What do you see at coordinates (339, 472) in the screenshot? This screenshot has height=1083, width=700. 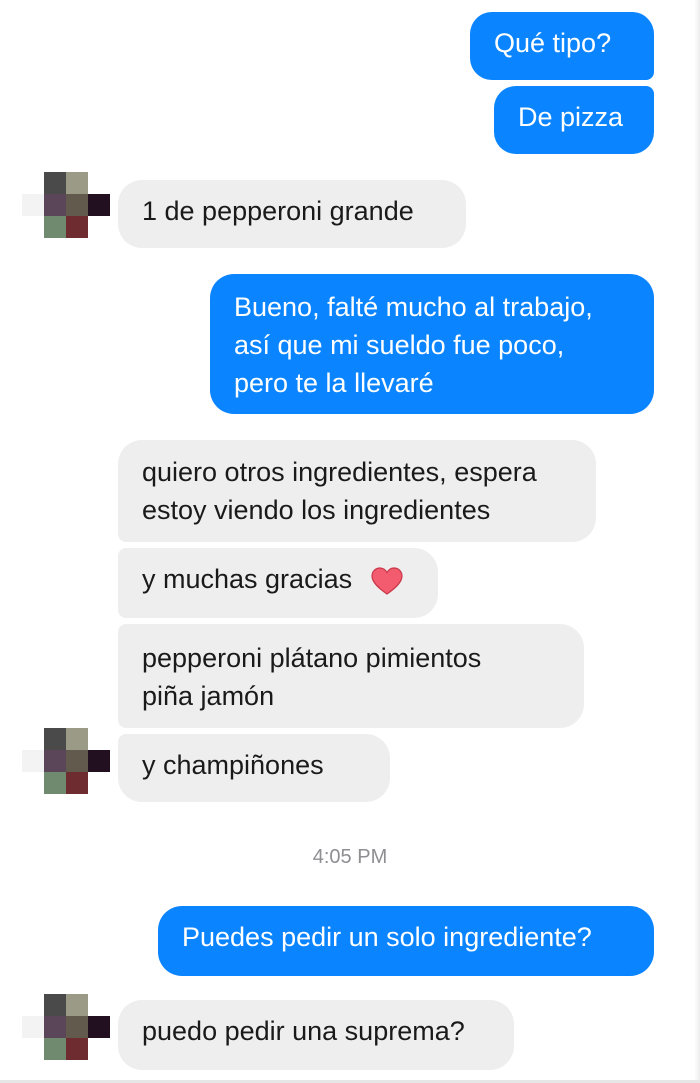 I see `message-line: quiero otros ingredientes, espera` at bounding box center [339, 472].